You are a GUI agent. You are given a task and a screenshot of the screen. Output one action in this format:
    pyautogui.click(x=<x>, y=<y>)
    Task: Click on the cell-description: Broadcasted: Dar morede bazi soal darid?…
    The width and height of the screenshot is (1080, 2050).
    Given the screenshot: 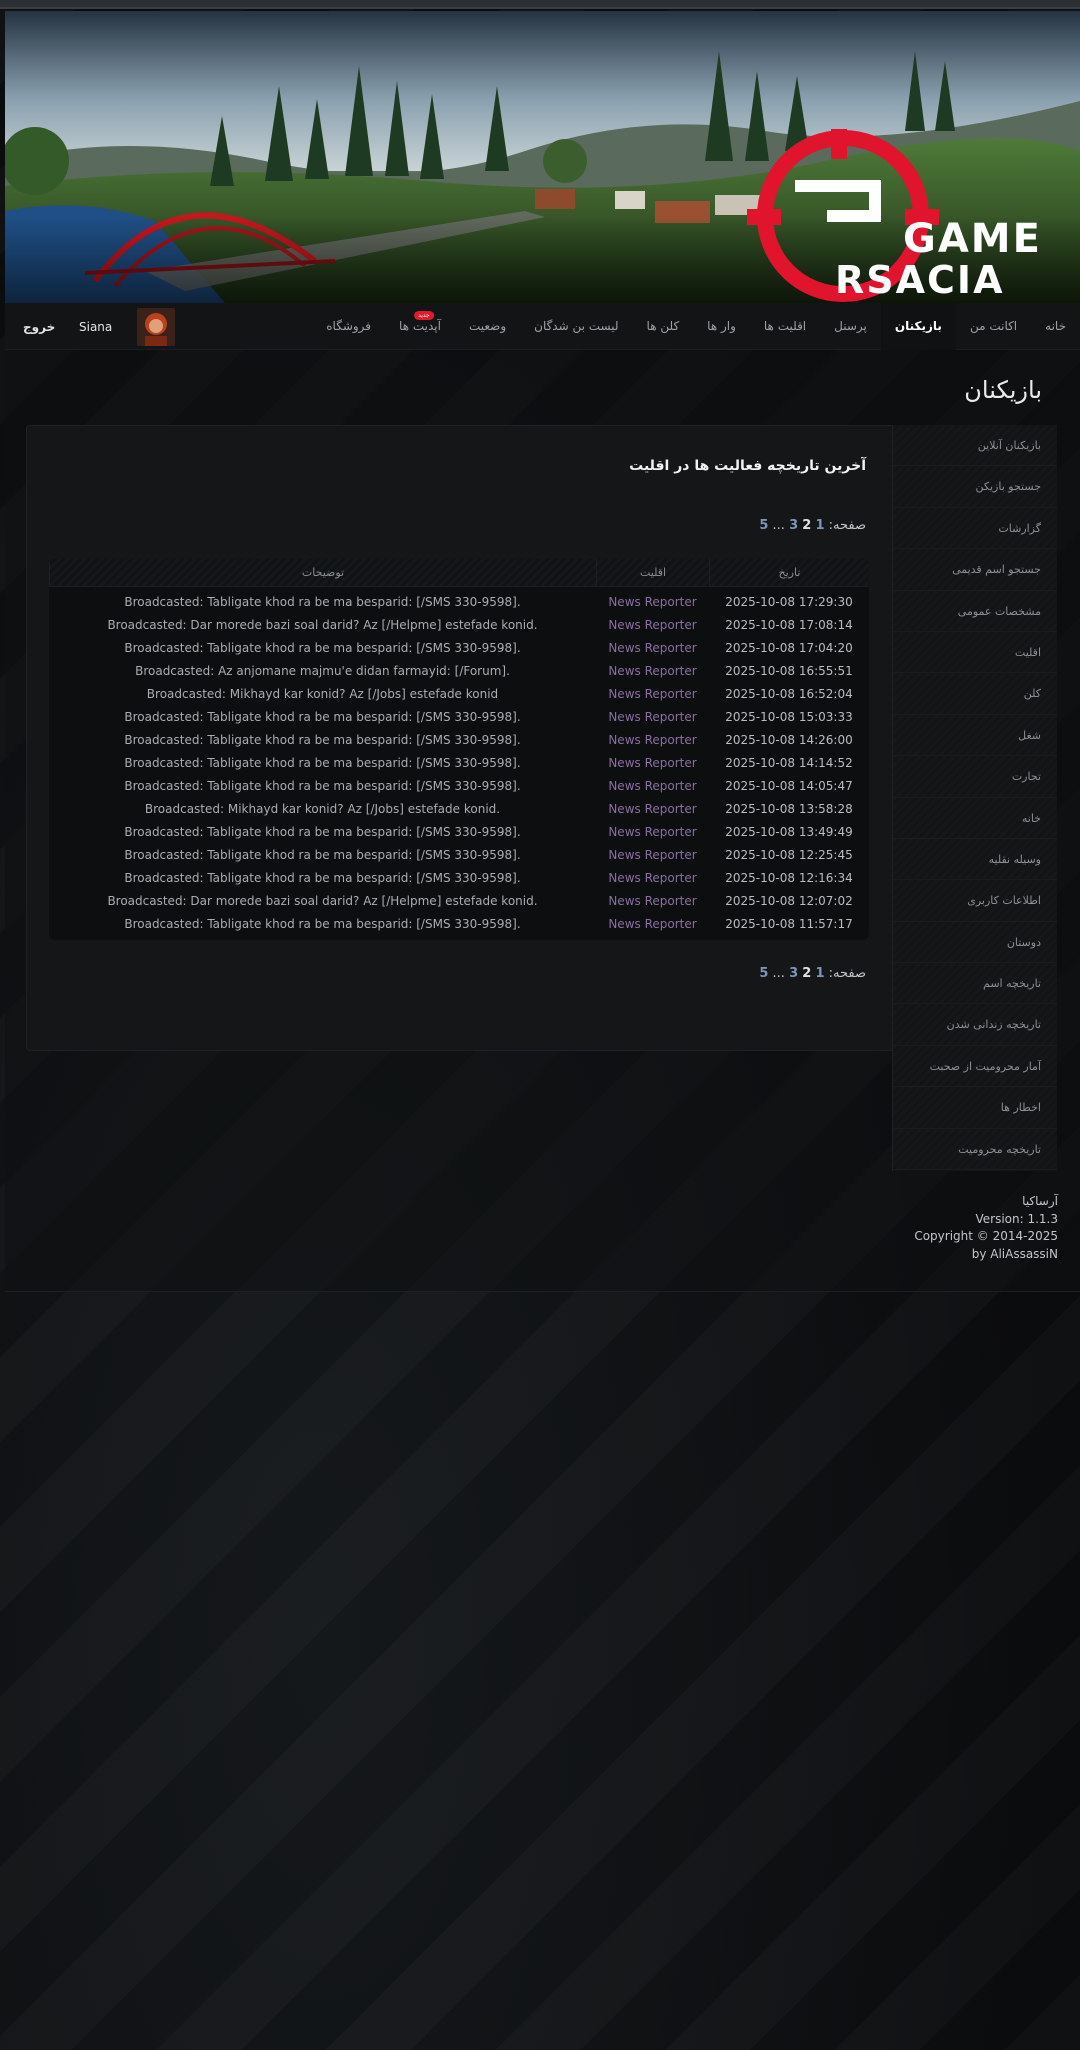 What is the action you would take?
    pyautogui.click(x=322, y=901)
    